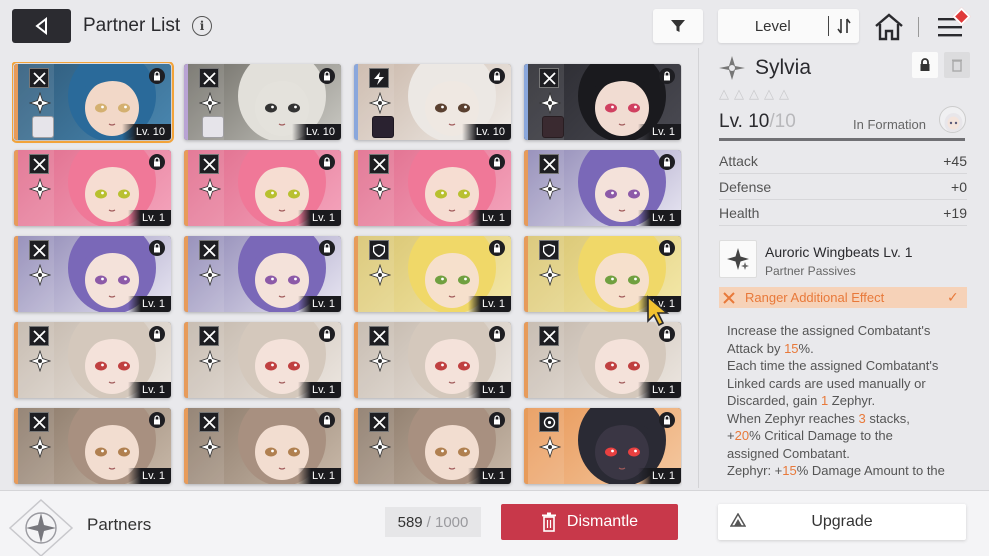  What do you see at coordinates (815, 297) in the screenshot?
I see `ranger-effect-label: Ranger Additional Effect` at bounding box center [815, 297].